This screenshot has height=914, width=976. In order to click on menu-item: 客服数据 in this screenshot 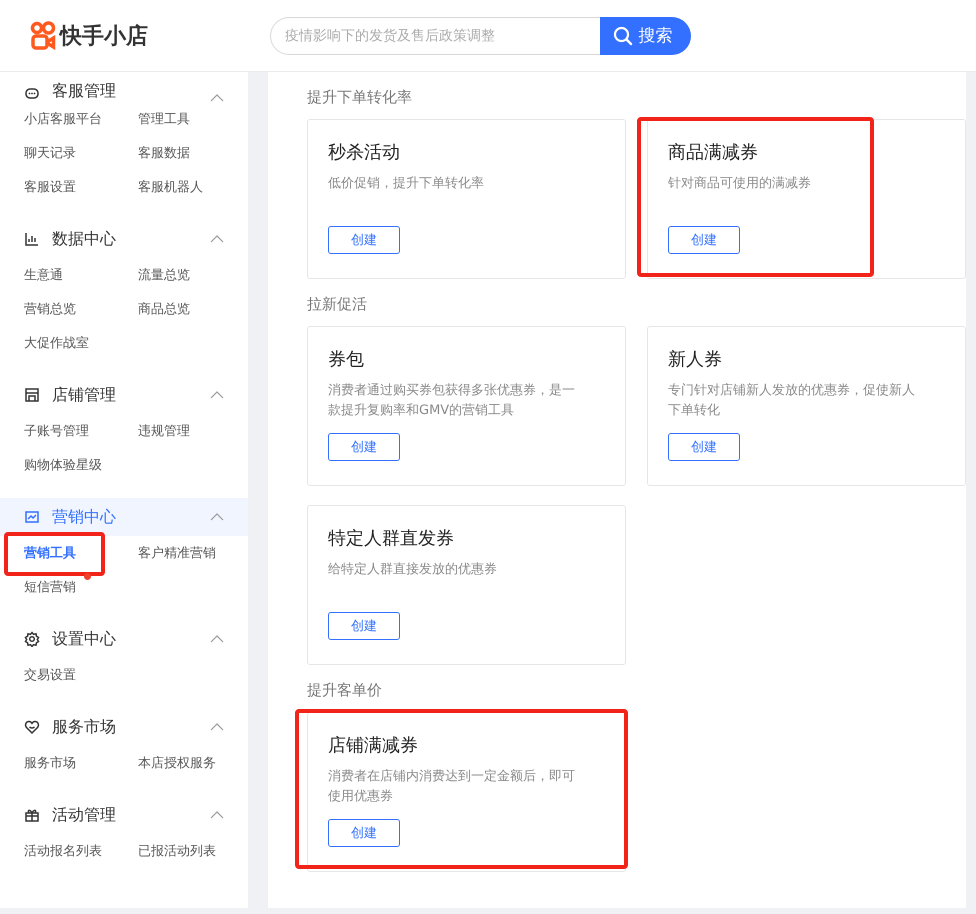, I will do `click(164, 153)`.